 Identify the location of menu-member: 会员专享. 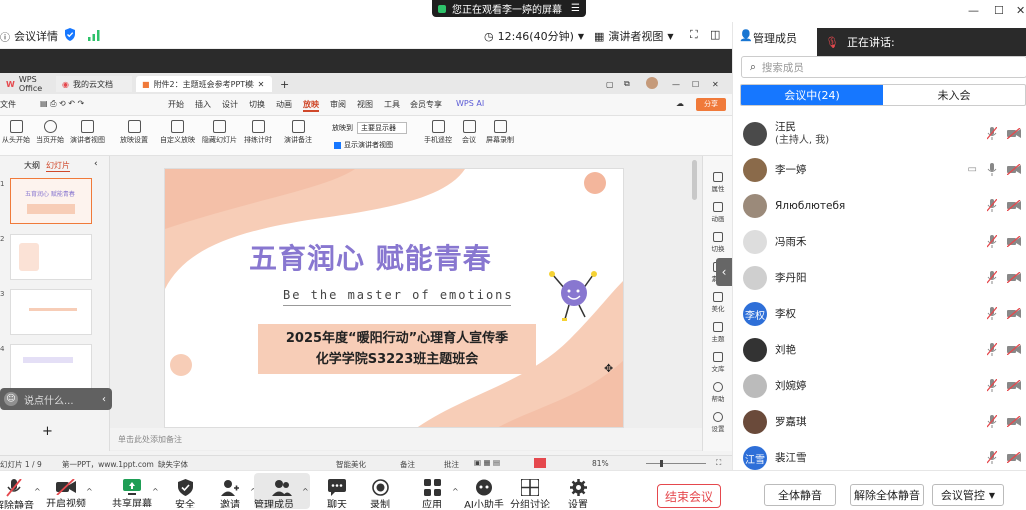
(426, 104).